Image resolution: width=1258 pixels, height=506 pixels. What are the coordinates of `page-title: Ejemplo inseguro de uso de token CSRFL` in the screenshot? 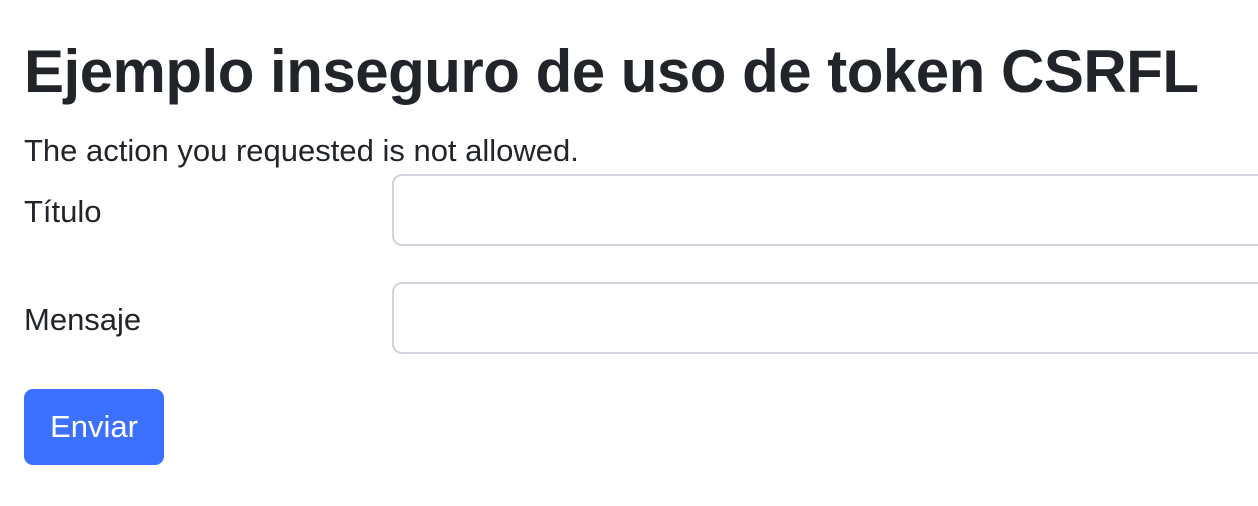 It's located at (611, 71).